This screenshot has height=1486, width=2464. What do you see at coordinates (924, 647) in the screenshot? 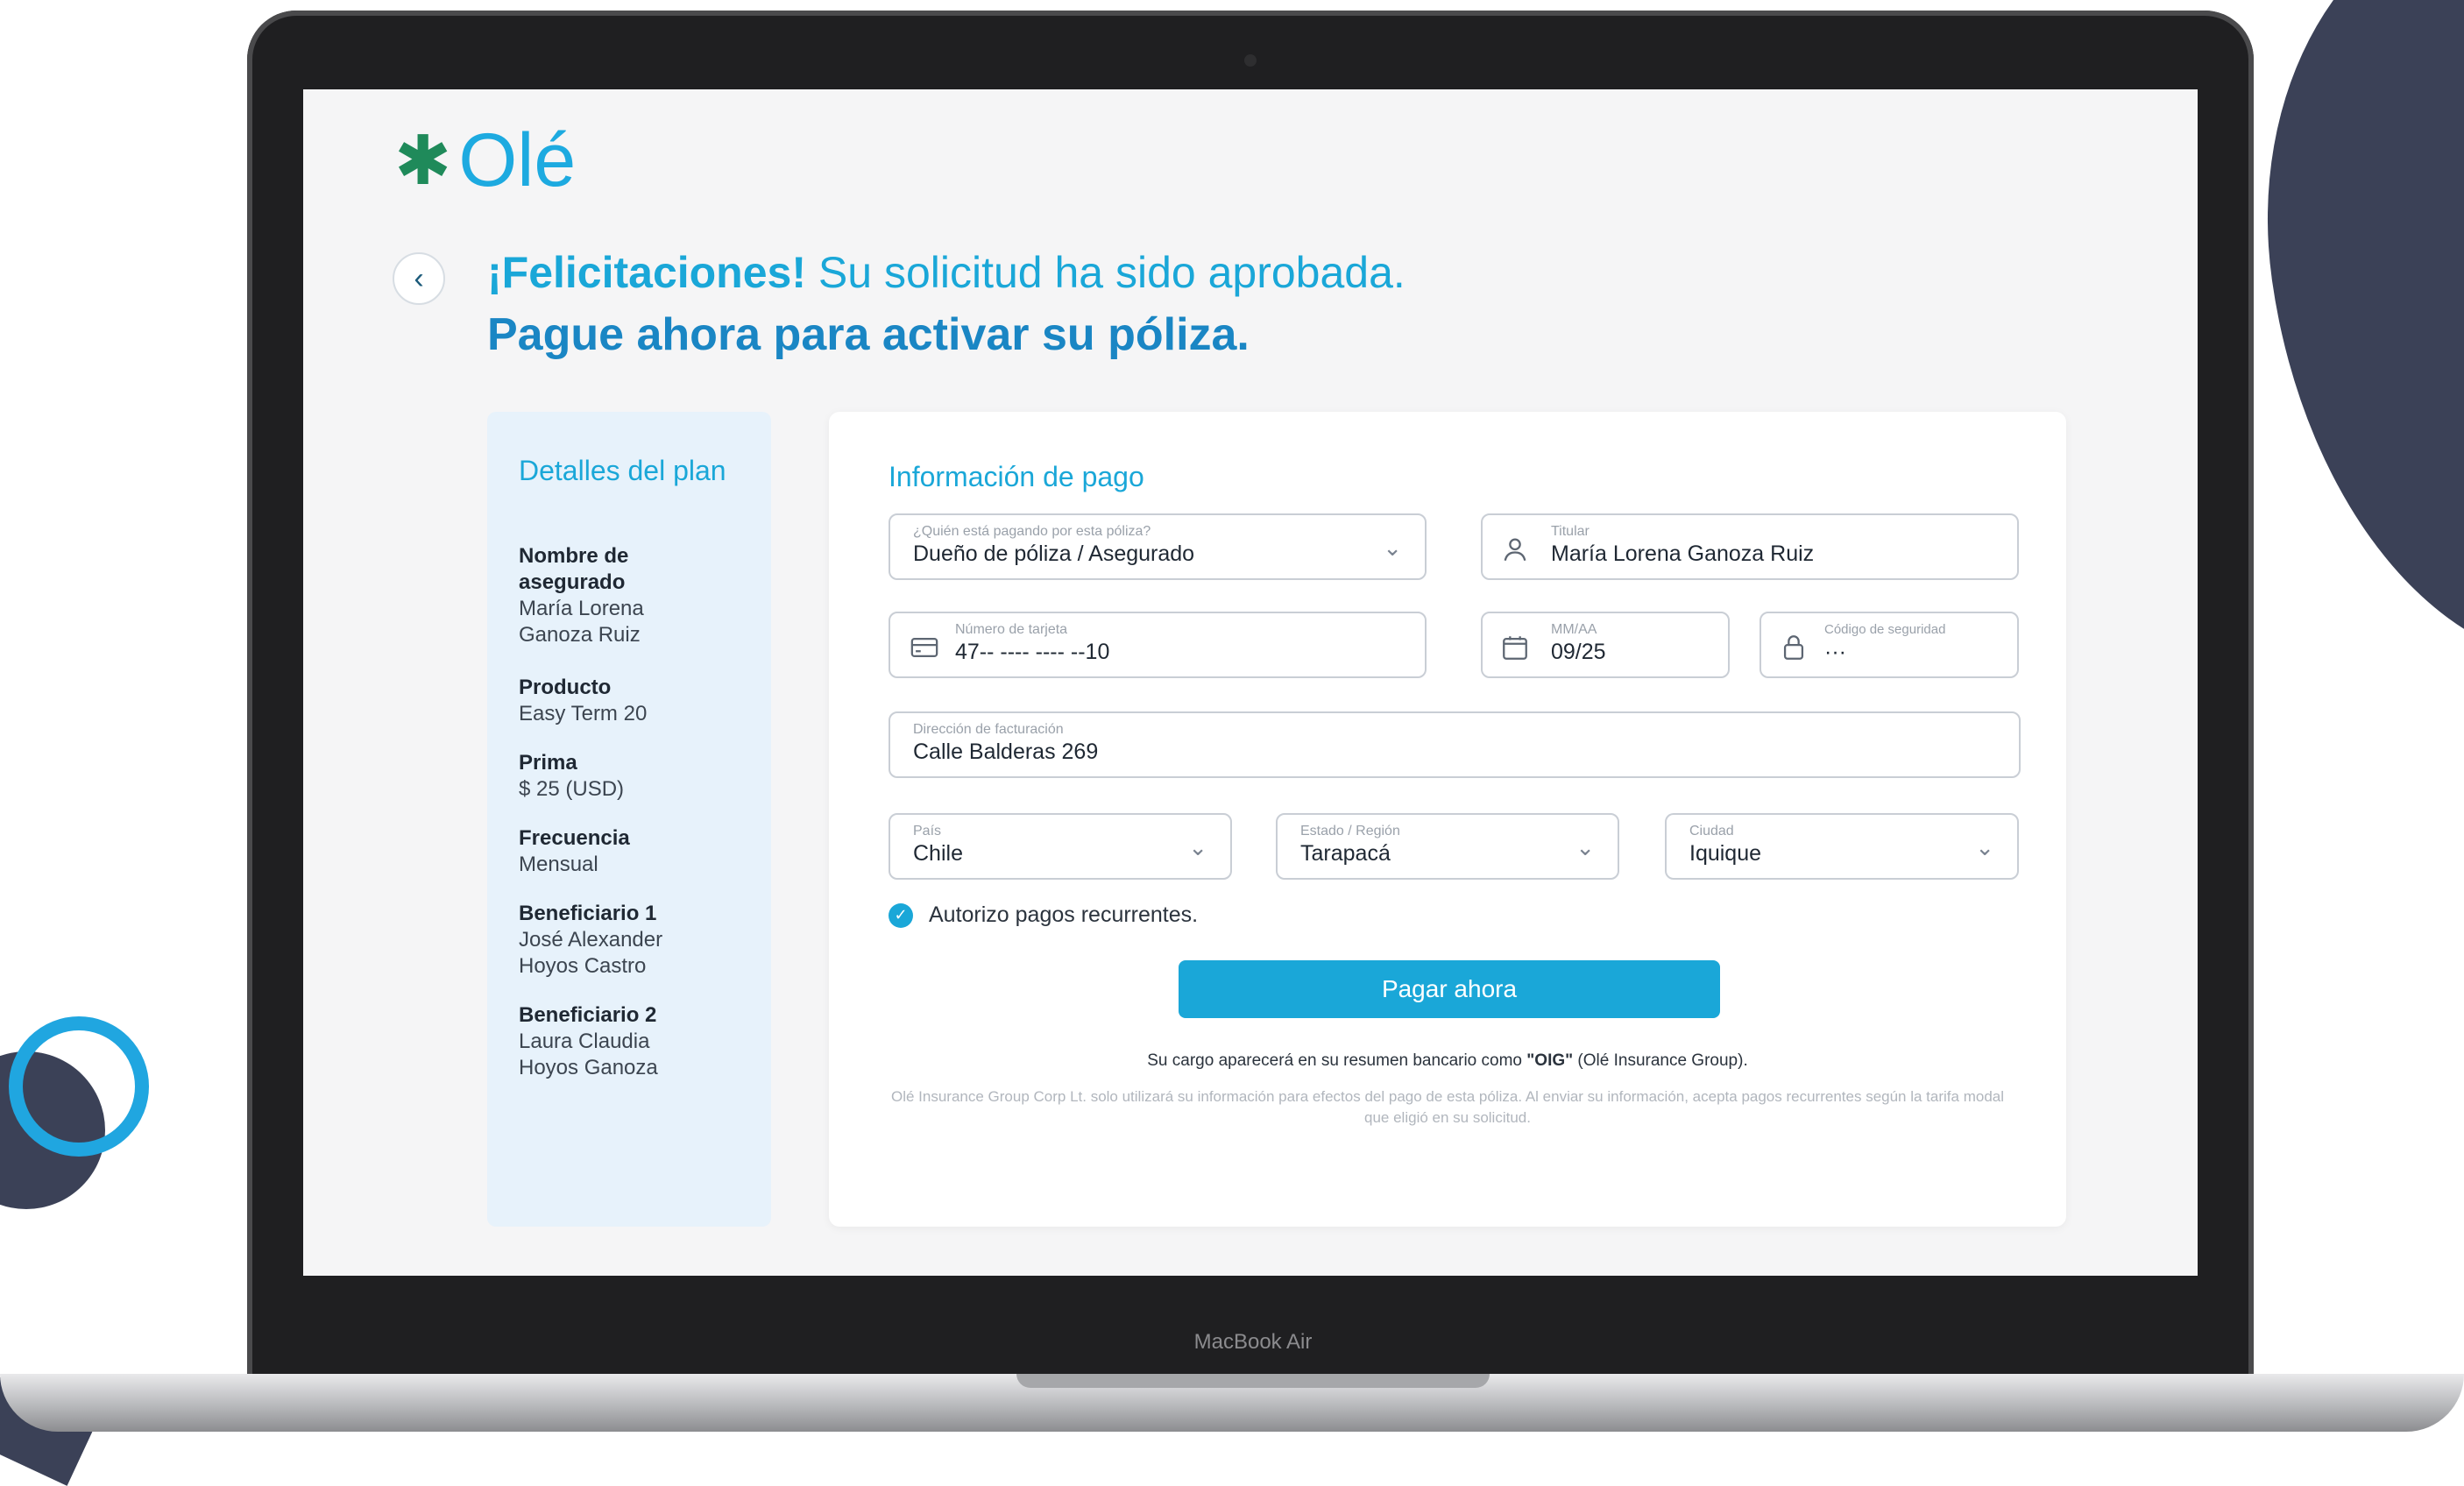
I see `credit-card-icon` at bounding box center [924, 647].